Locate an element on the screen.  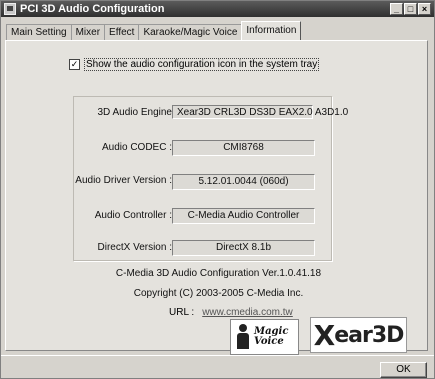
window-title: PCI 3D Audio Configuration is located at coordinates (92, 9).